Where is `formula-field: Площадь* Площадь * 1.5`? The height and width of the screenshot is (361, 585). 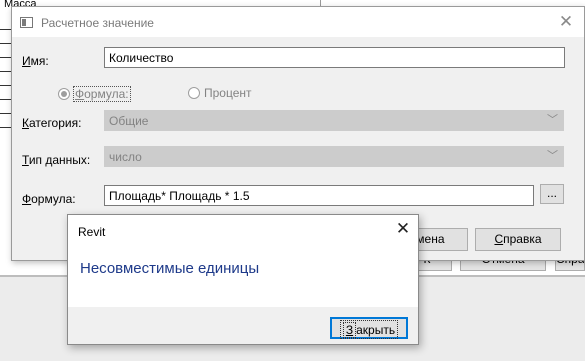 formula-field: Площадь* Площадь * 1.5 is located at coordinates (319, 195).